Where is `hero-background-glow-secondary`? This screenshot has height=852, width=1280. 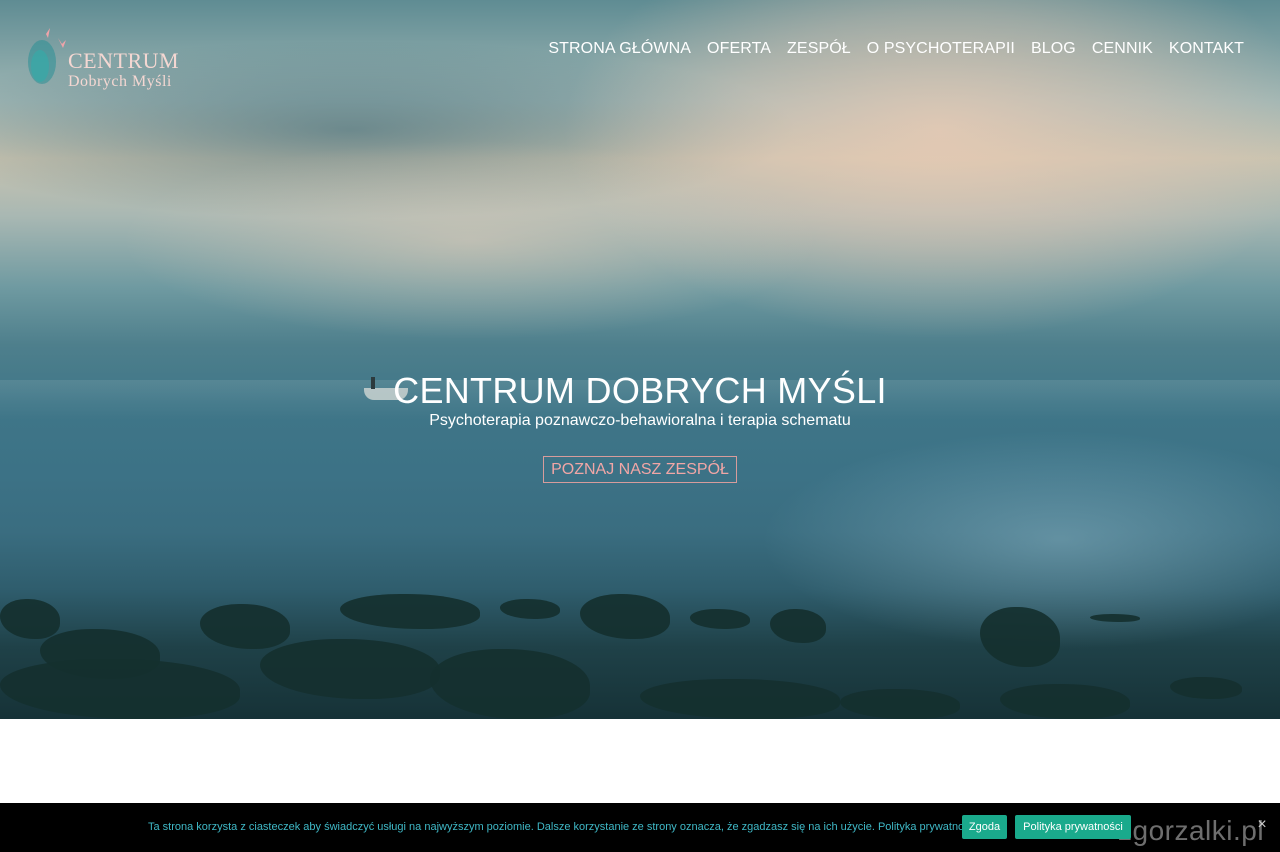 hero-background-glow-secondary is located at coordinates (470, 240).